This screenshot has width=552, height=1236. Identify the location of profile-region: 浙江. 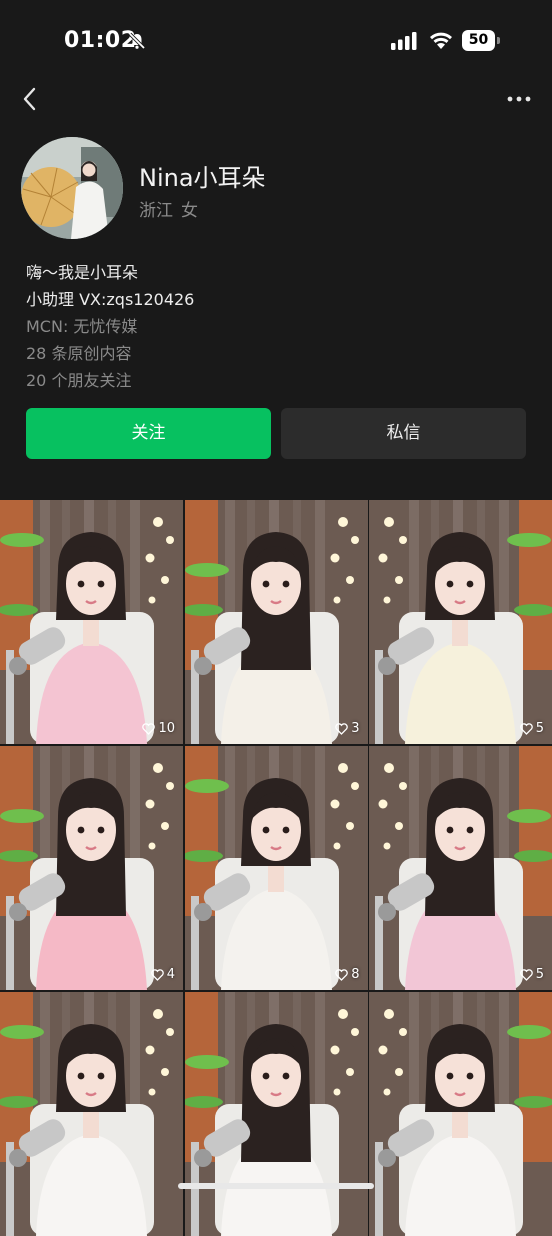
(156, 211).